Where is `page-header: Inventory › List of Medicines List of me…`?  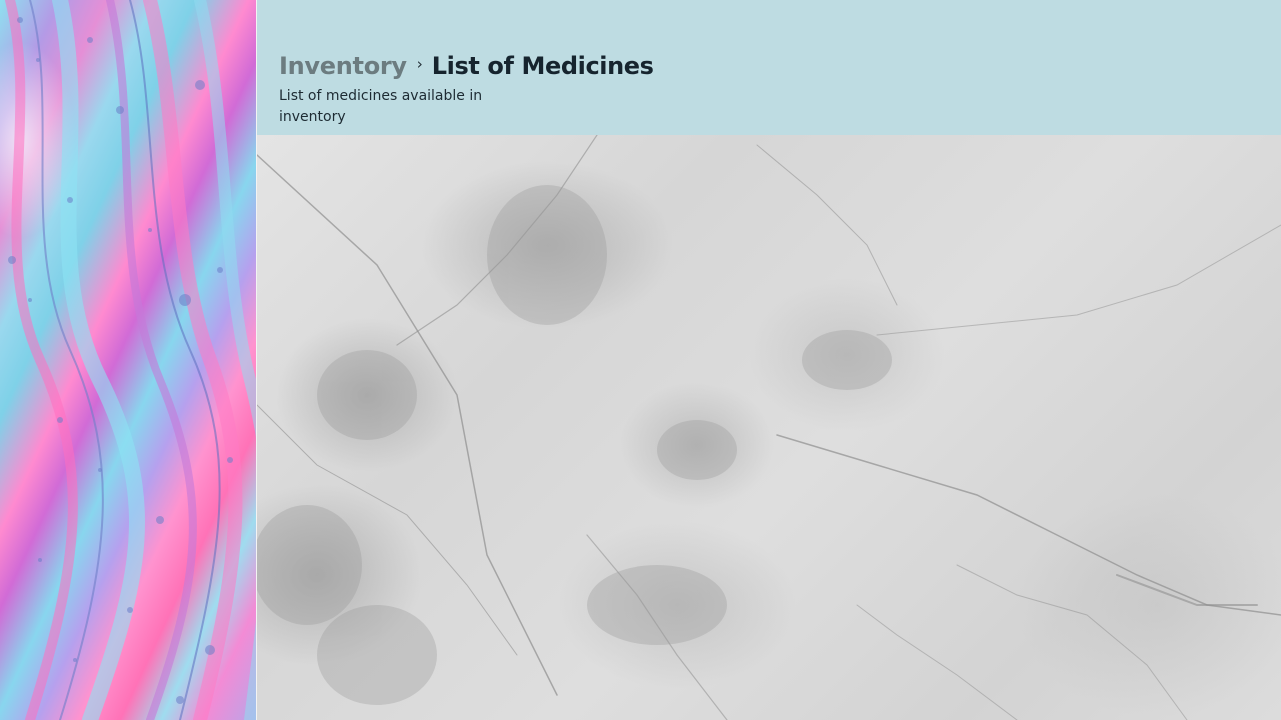 page-header: Inventory › List of Medicines List of me… is located at coordinates (769, 67).